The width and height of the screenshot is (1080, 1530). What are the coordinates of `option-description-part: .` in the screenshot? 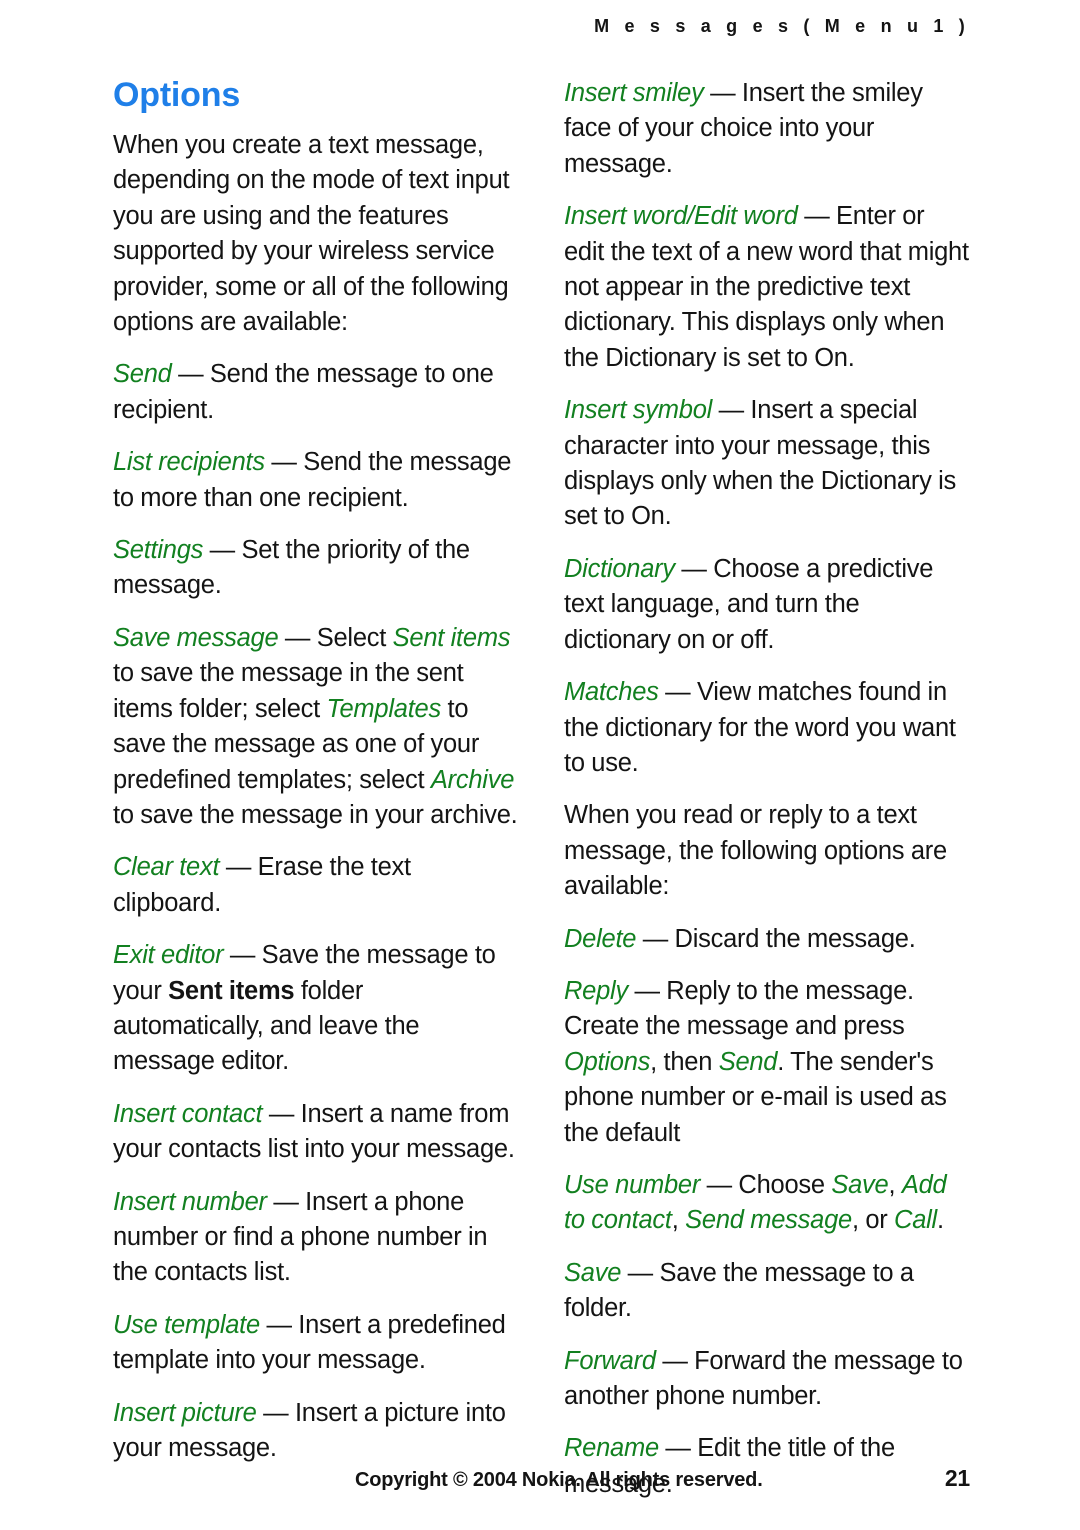 It's located at (940, 1220).